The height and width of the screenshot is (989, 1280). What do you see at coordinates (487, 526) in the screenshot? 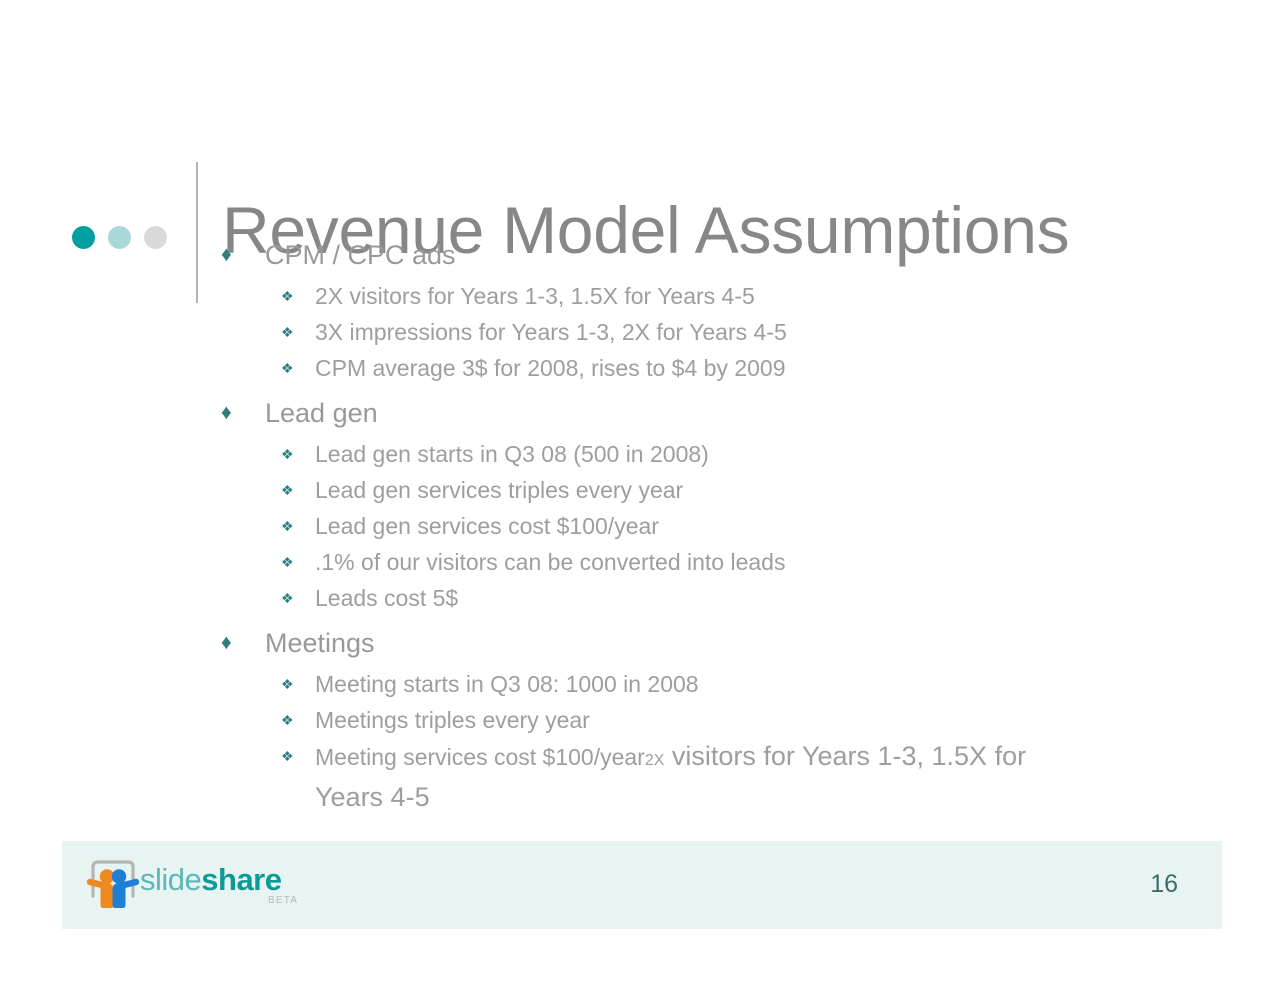
I see `bullet-level2-label: Lead gen services cost $100/year` at bounding box center [487, 526].